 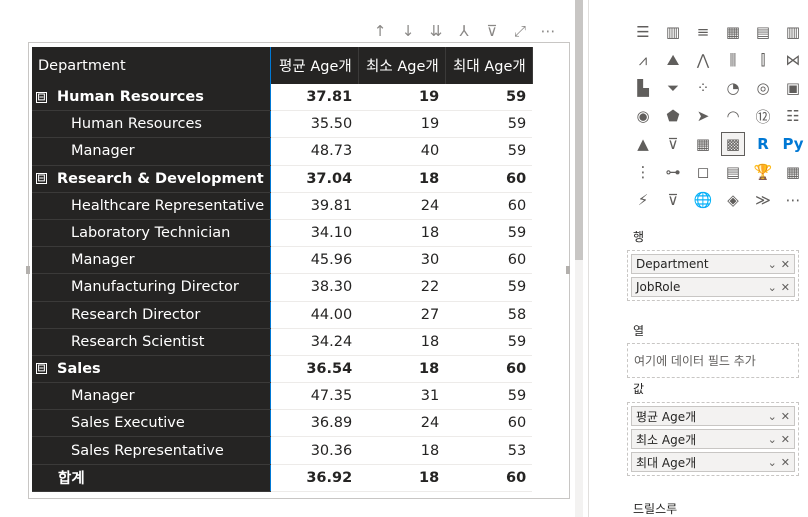 What do you see at coordinates (402, 151) in the screenshot?
I see `min-age-cell: 40` at bounding box center [402, 151].